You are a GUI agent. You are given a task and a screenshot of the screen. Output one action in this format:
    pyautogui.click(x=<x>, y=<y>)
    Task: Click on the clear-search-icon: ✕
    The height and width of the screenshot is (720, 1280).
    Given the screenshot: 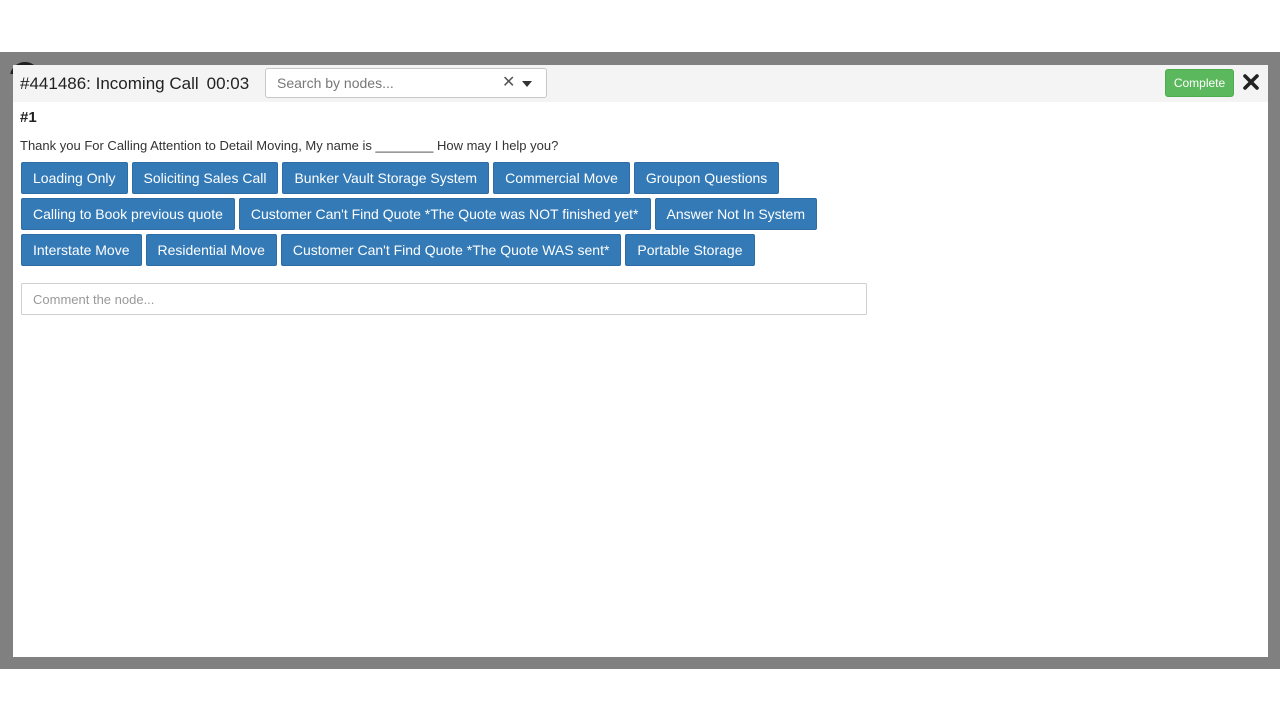 What is the action you would take?
    pyautogui.click(x=508, y=83)
    